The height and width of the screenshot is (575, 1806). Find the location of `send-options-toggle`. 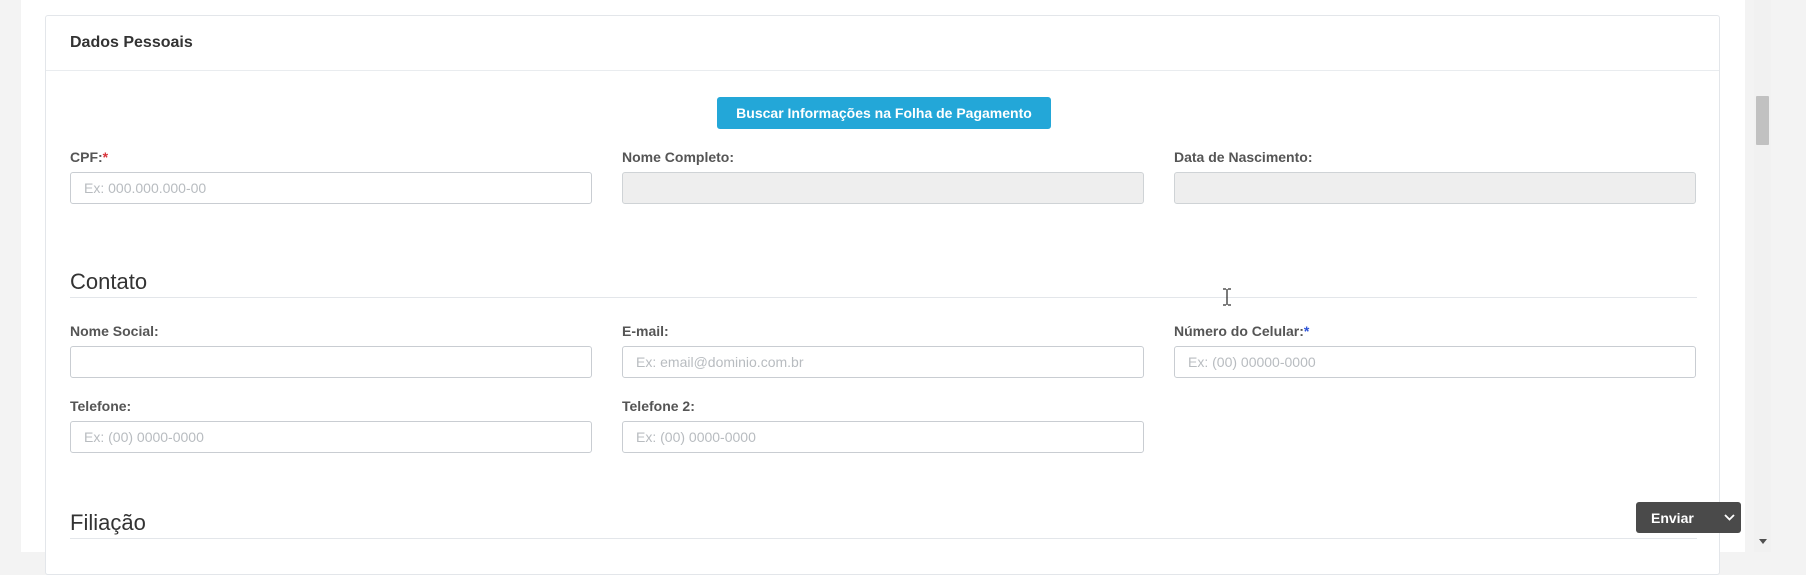

send-options-toggle is located at coordinates (1729, 517).